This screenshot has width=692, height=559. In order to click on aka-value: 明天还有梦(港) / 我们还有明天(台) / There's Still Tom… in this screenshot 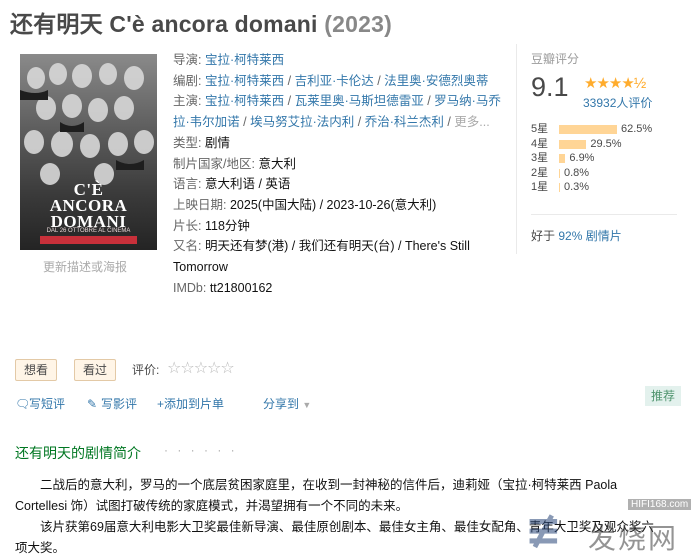, I will do `click(321, 257)`.